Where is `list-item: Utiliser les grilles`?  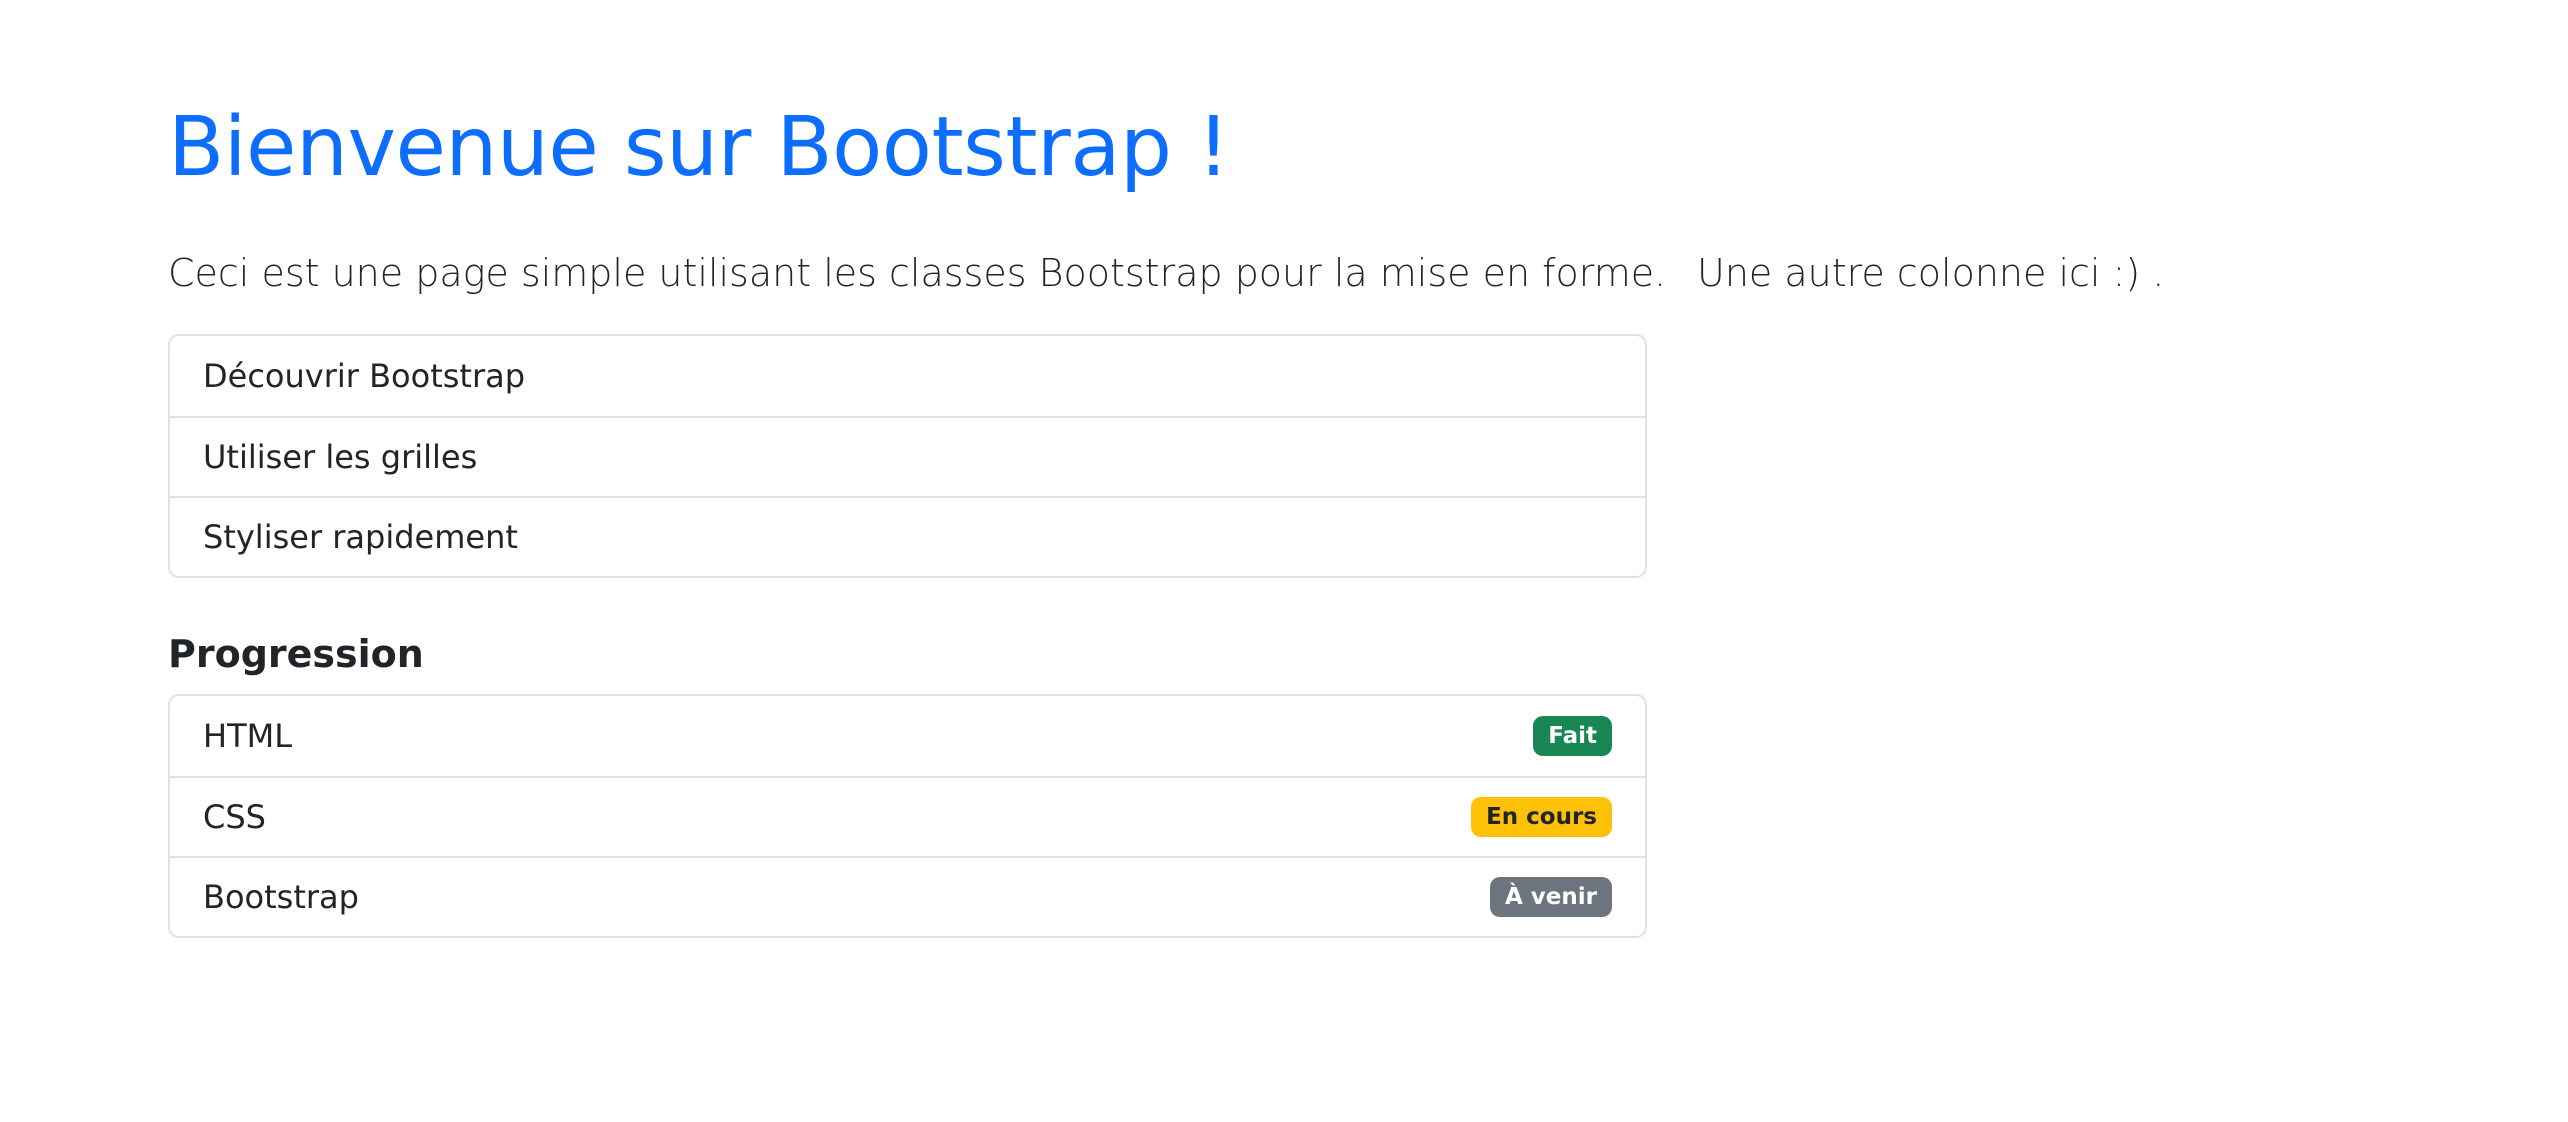
list-item: Utiliser les grilles is located at coordinates (907, 456).